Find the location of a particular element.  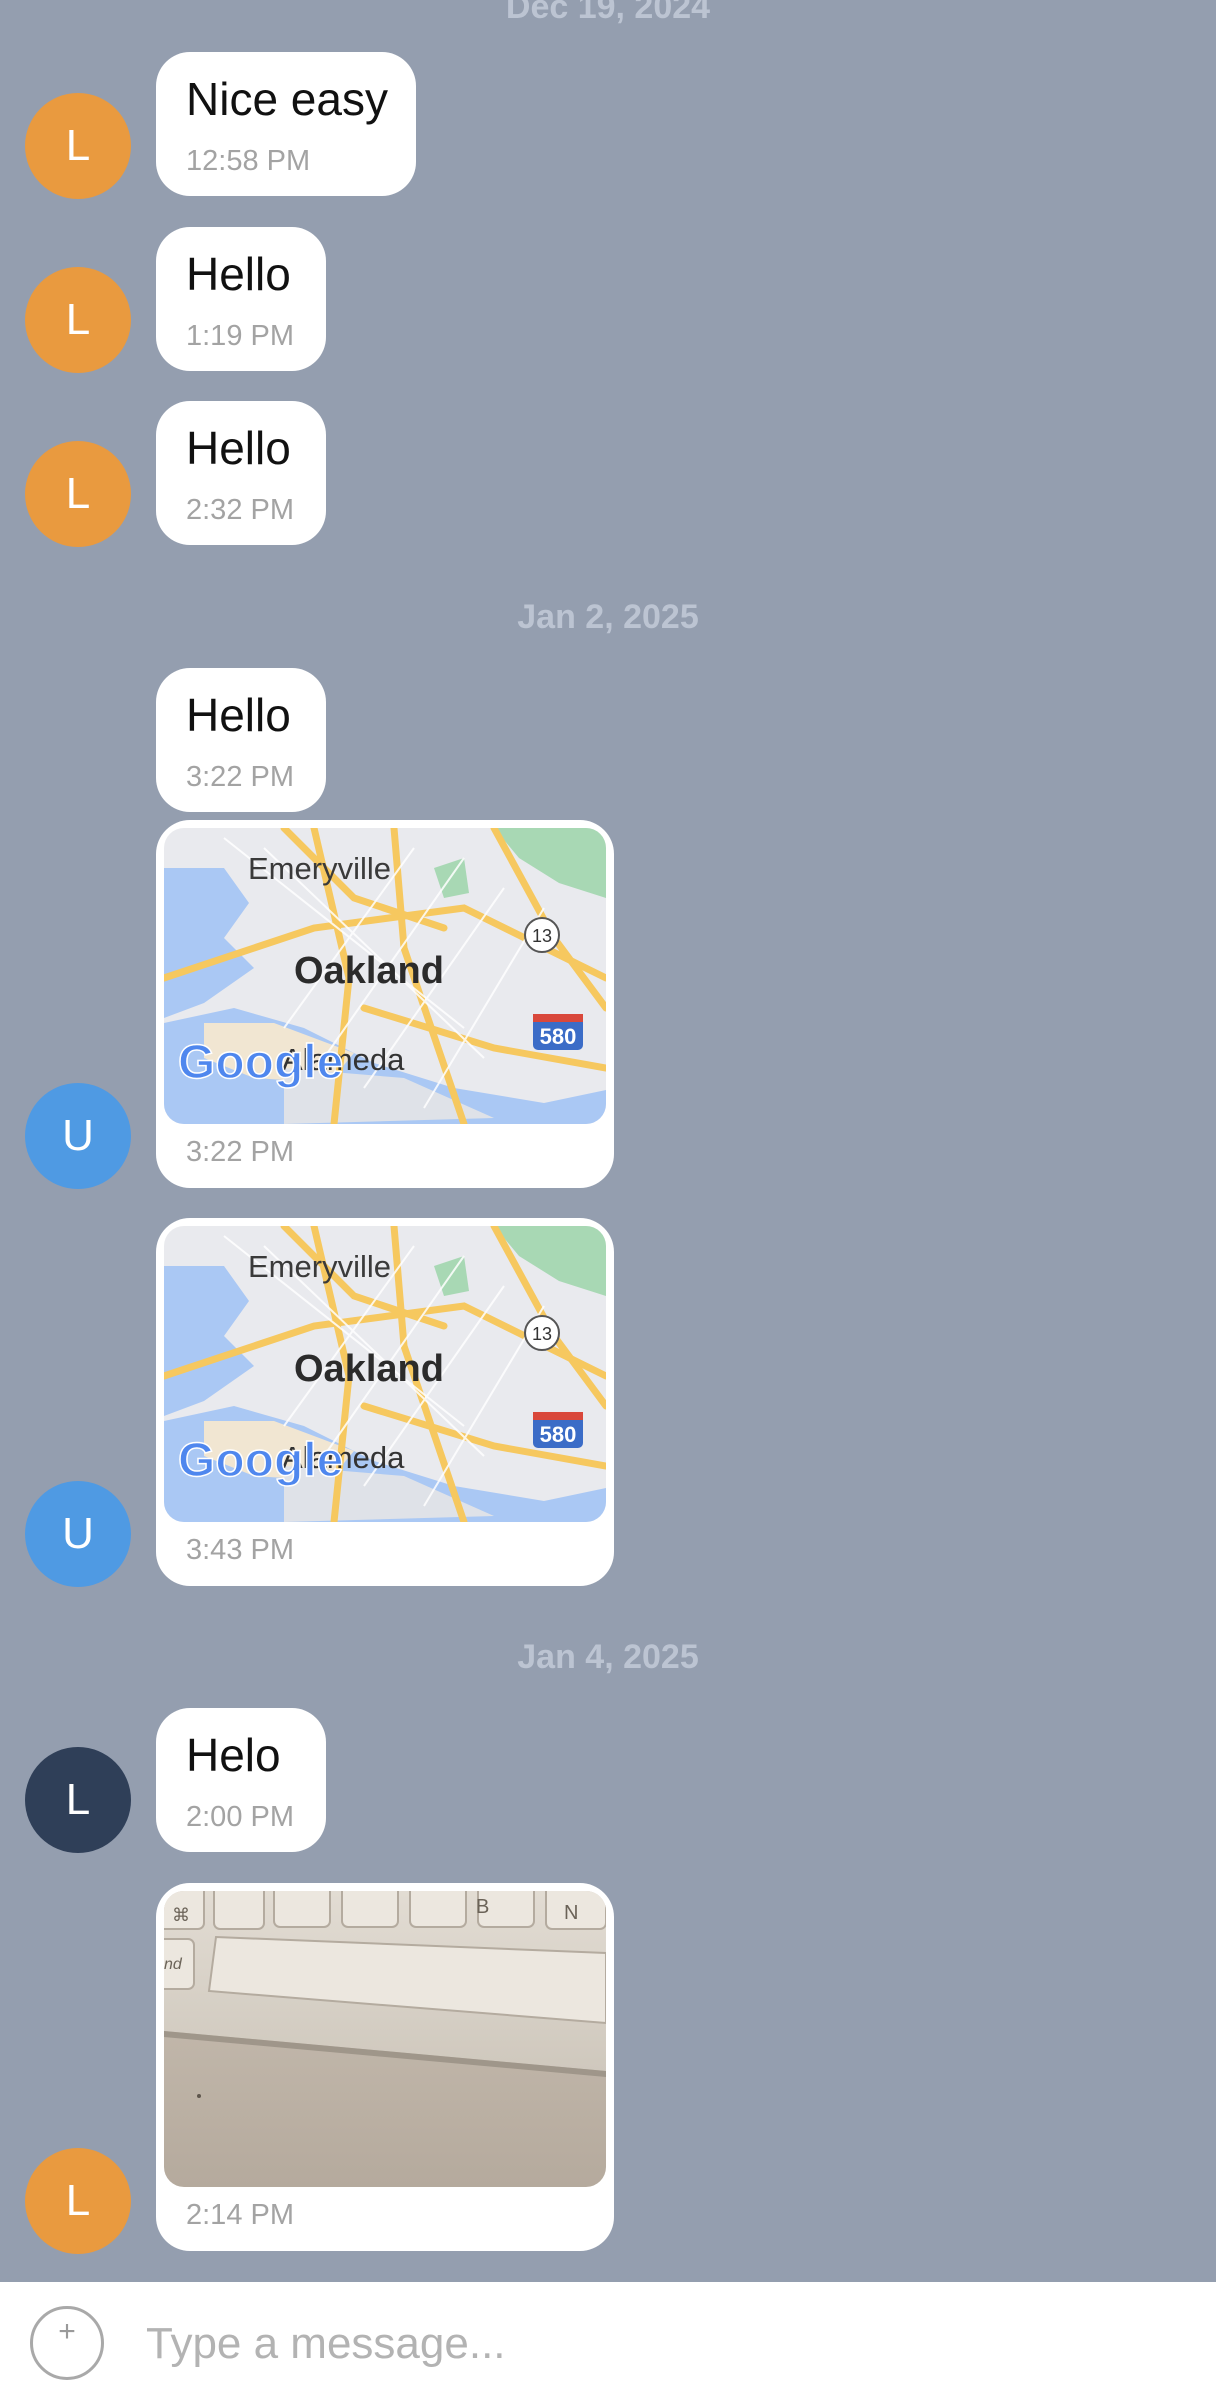

message-bubble: Helo 2:00 PM is located at coordinates (241, 1780).